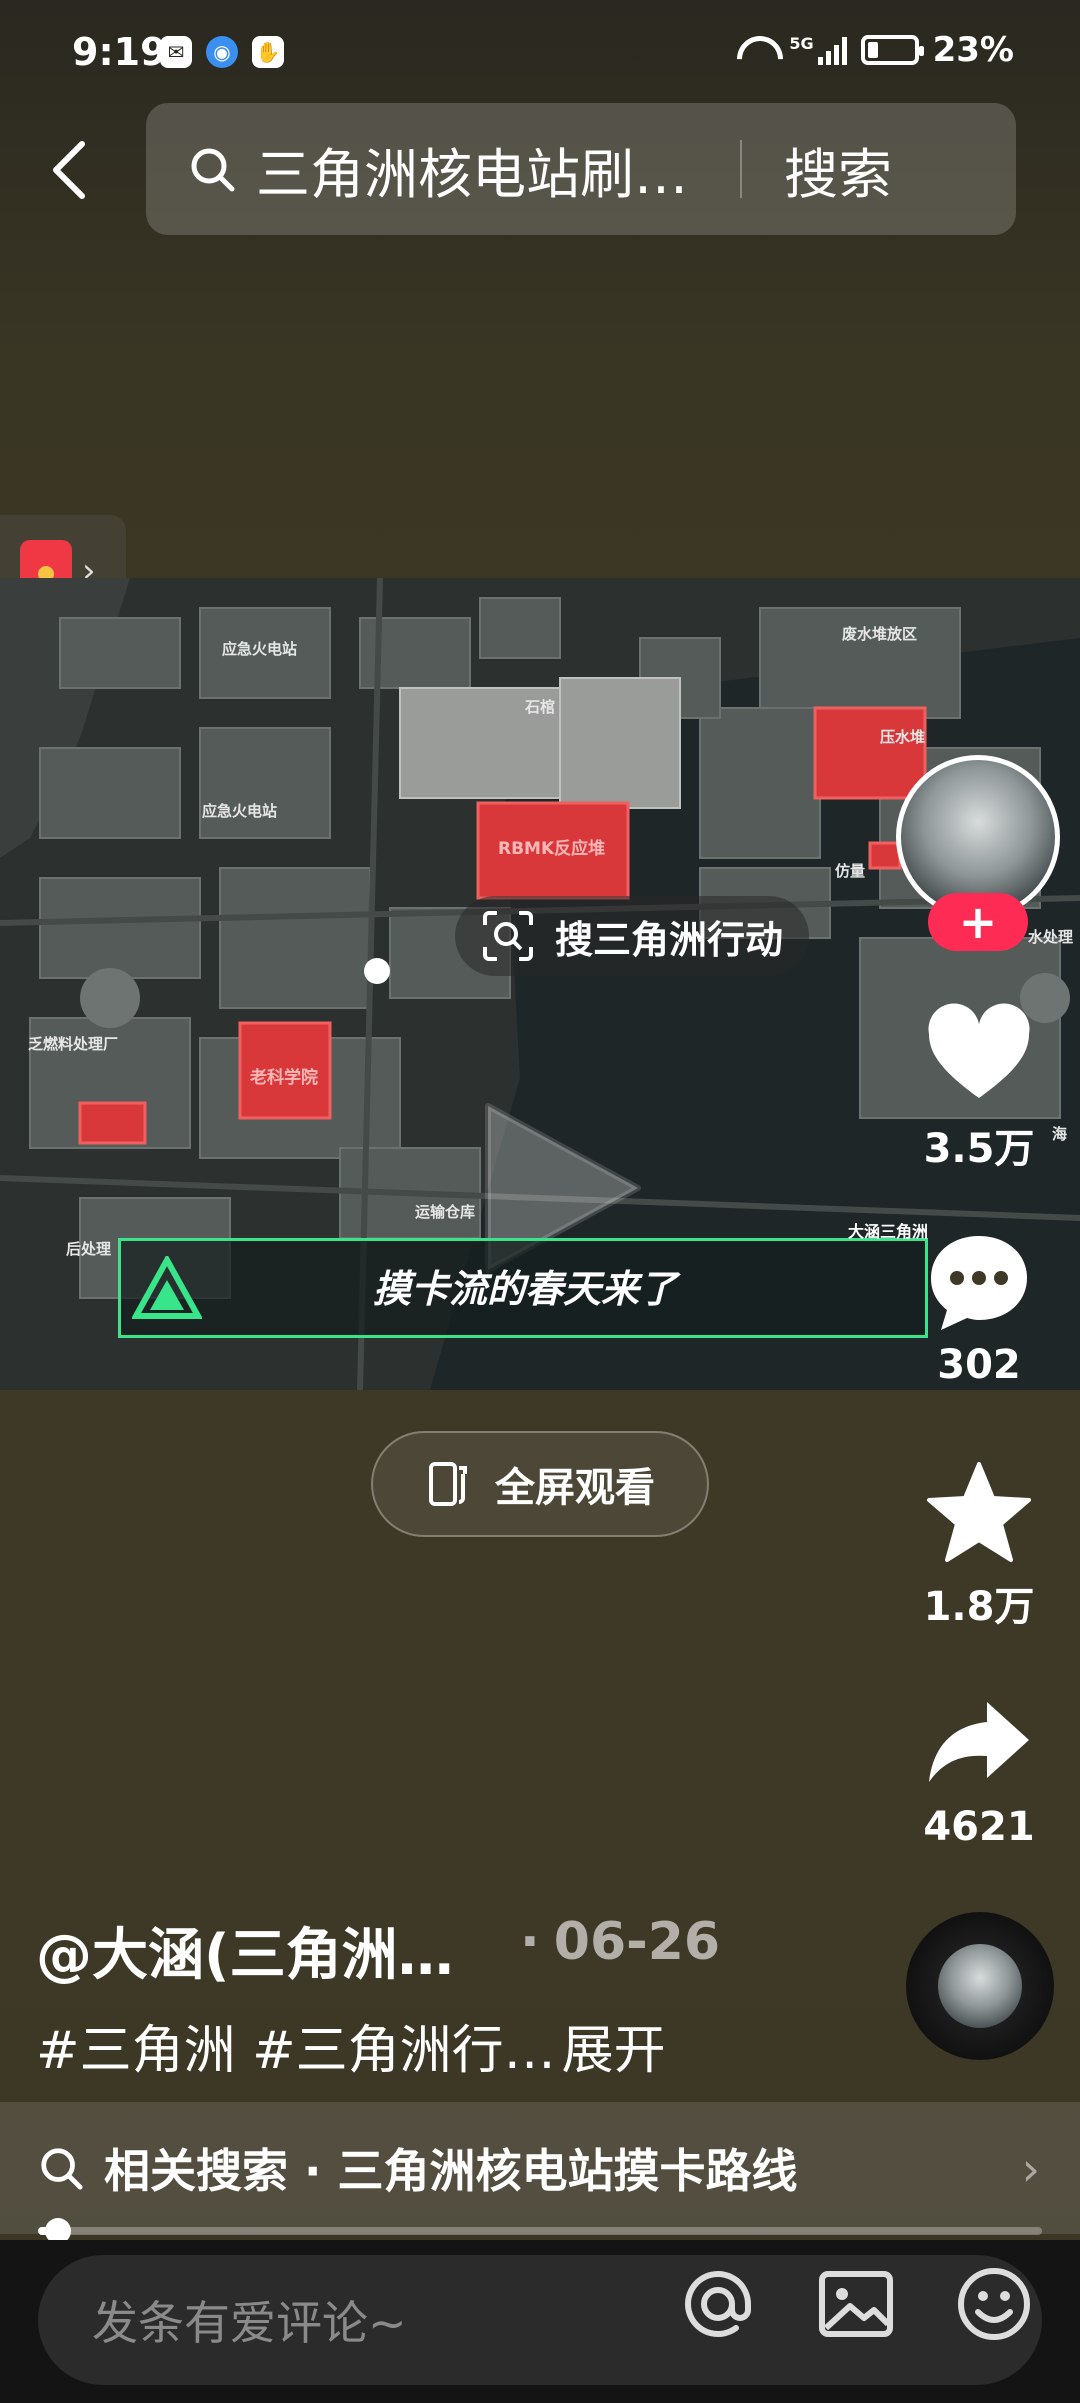  I want to click on battery-percent: 23%, so click(973, 50).